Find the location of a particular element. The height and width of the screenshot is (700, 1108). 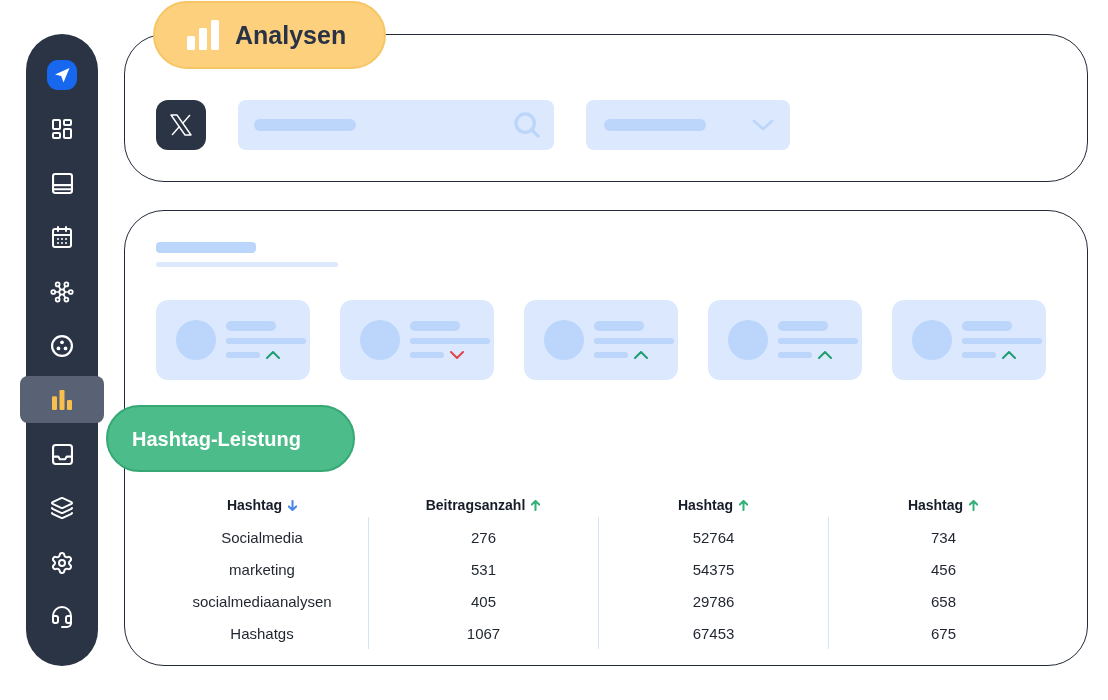

column-header: Beitragsanzahl is located at coordinates (483, 505).